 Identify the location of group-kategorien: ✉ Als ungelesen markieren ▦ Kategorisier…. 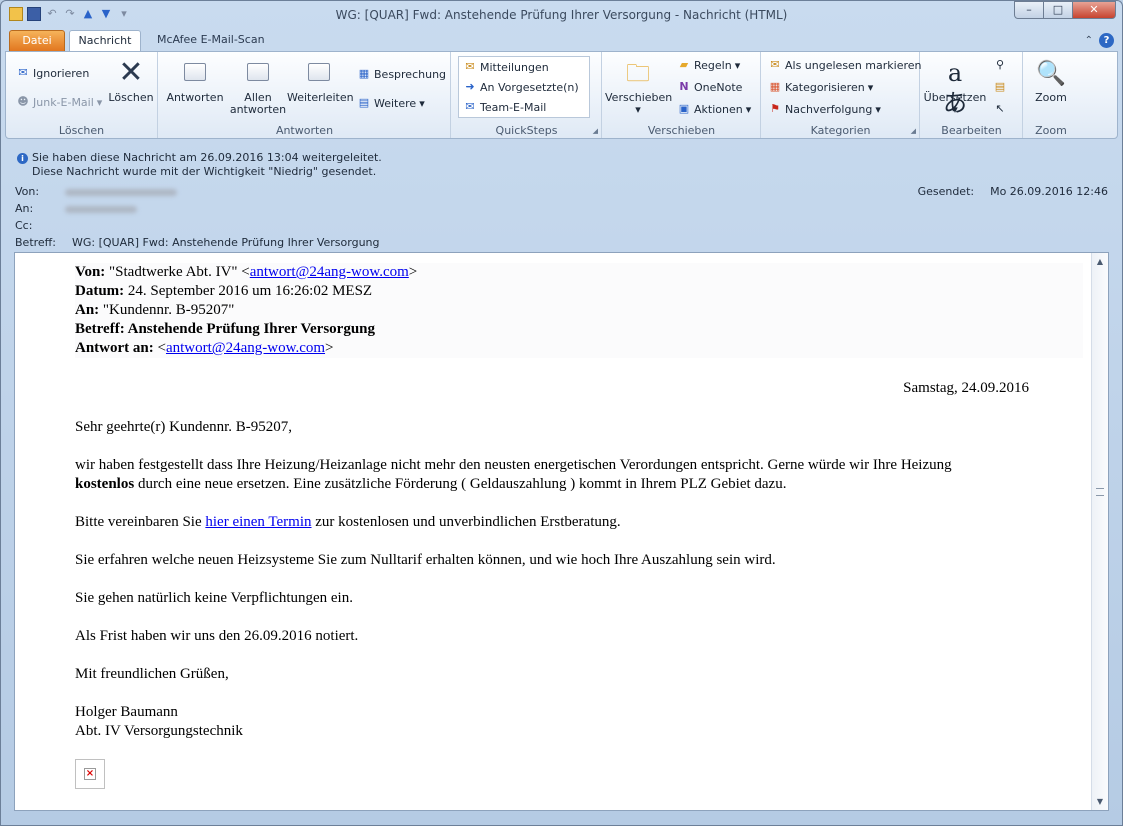
(842, 95).